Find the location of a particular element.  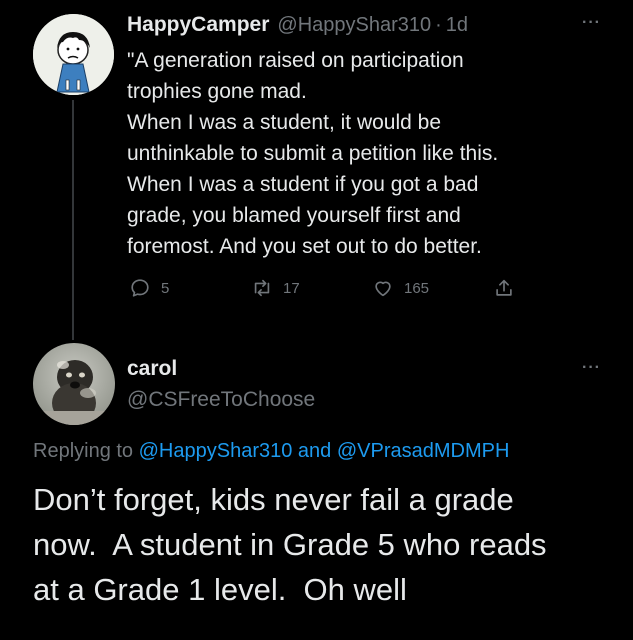

parent-text-line: "A generation raised on participation is located at coordinates (295, 60).